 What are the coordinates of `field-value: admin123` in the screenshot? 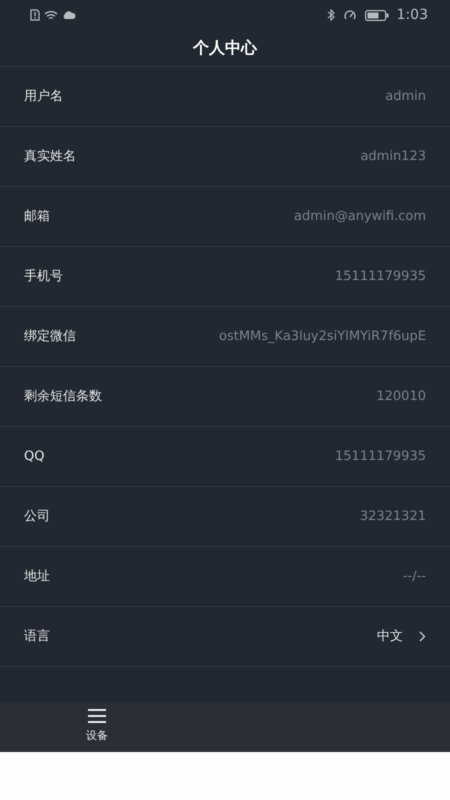 It's located at (393, 157).